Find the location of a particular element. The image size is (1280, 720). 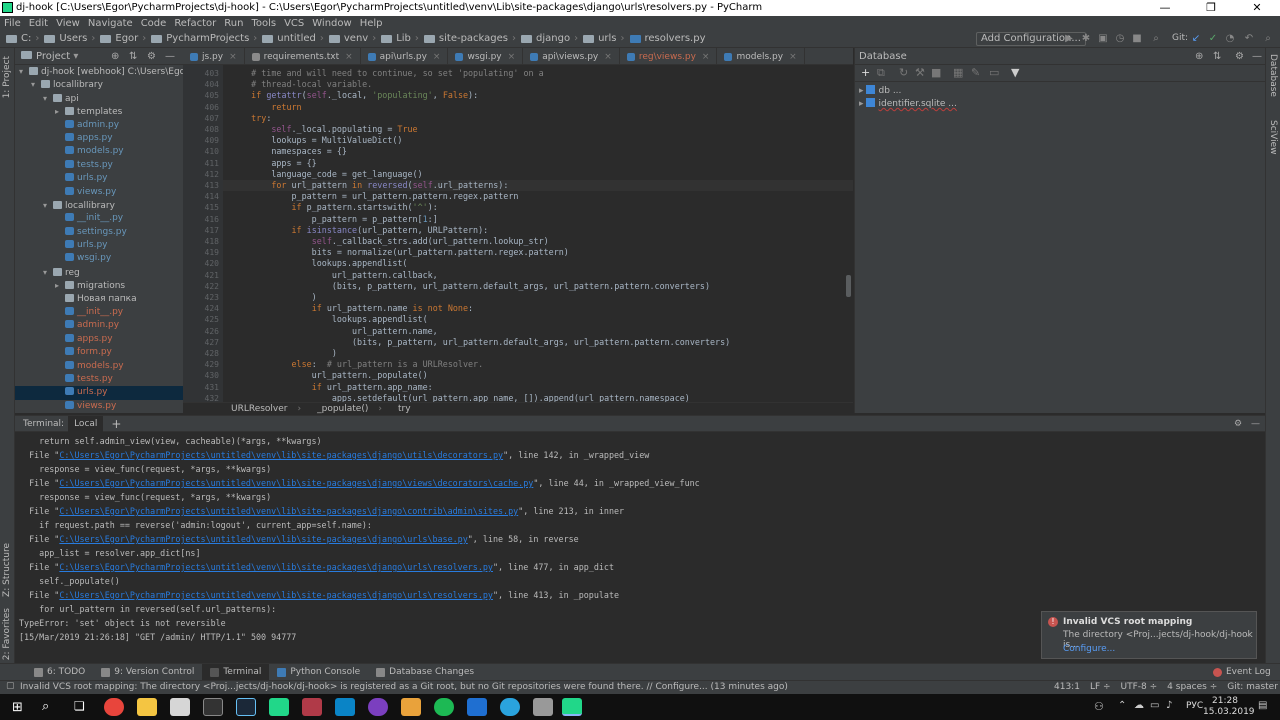

breadcrumb-item: Lib › is located at coordinates (400, 38).